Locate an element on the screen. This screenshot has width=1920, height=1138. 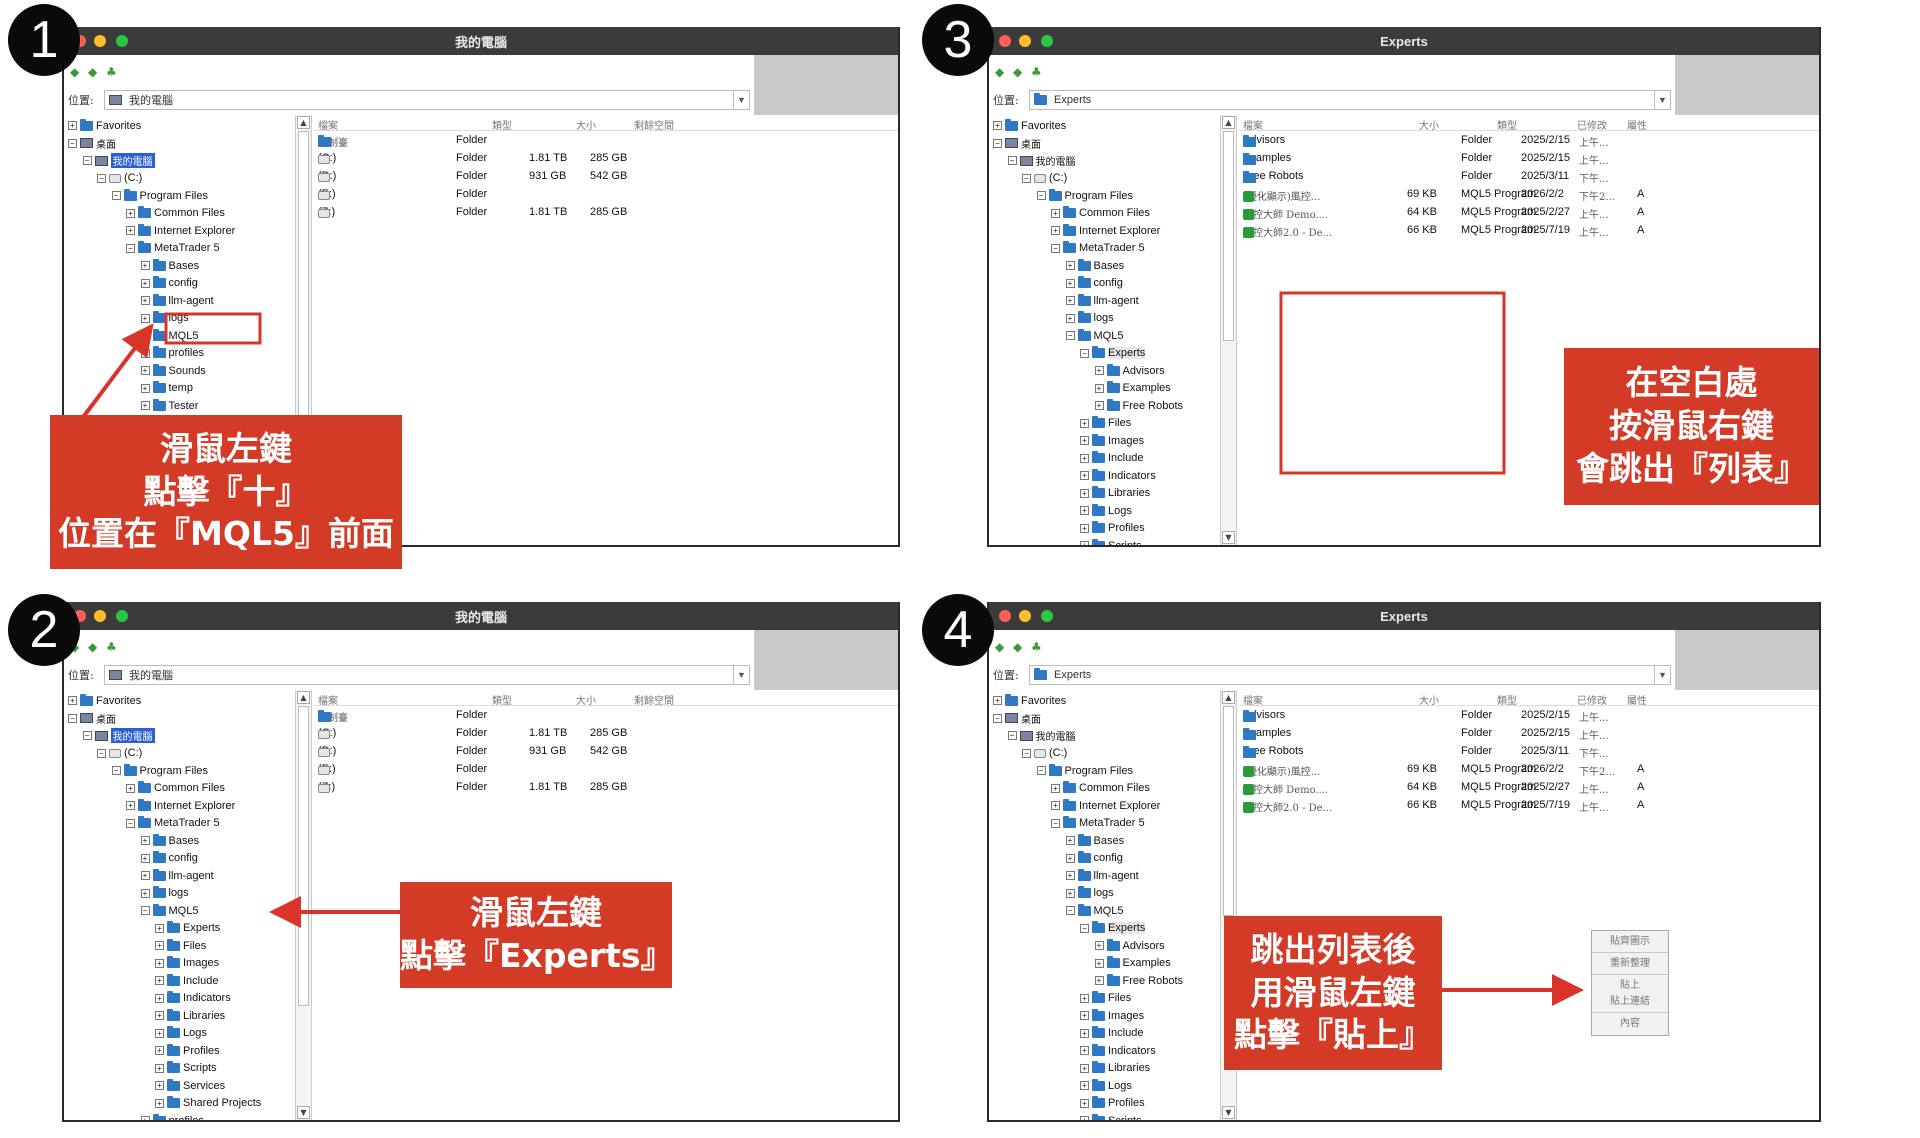
tree-item: + logs is located at coordinates (1104, 319).